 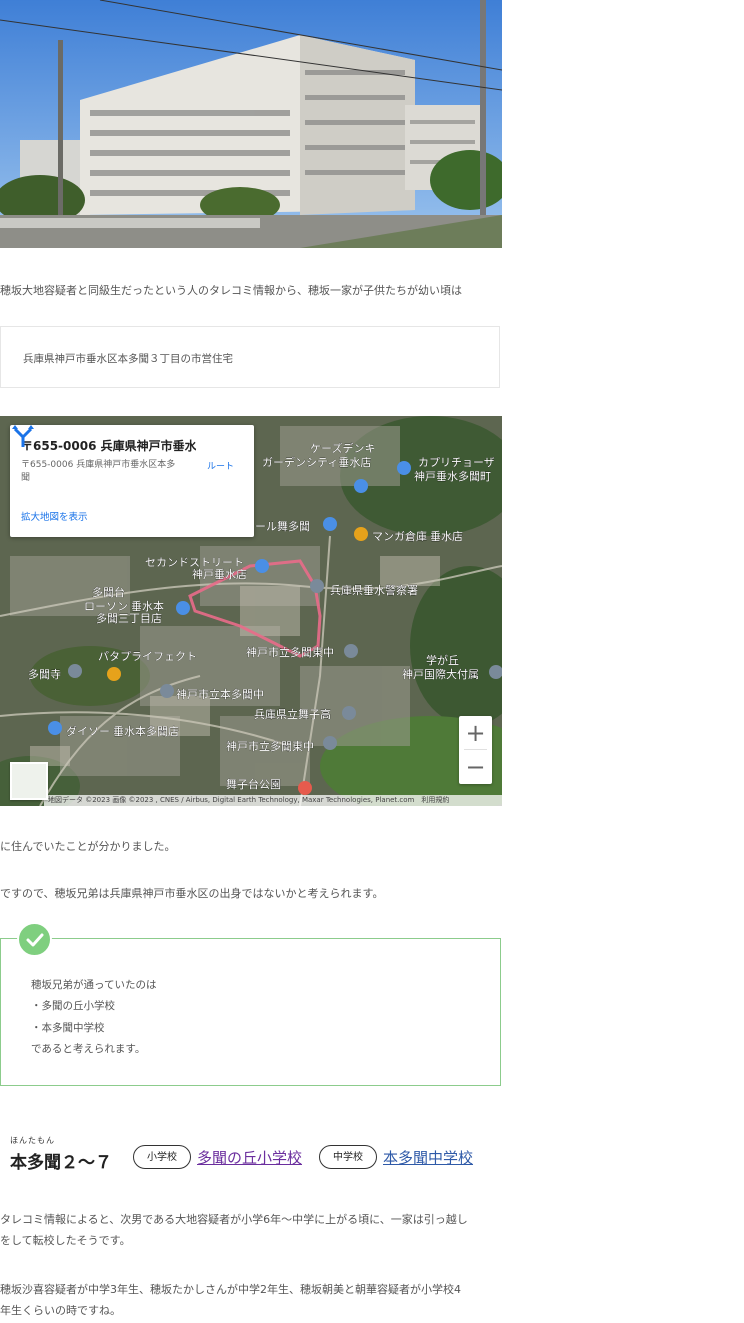 I want to click on map-label: ケーズデンキ, so click(x=342, y=448).